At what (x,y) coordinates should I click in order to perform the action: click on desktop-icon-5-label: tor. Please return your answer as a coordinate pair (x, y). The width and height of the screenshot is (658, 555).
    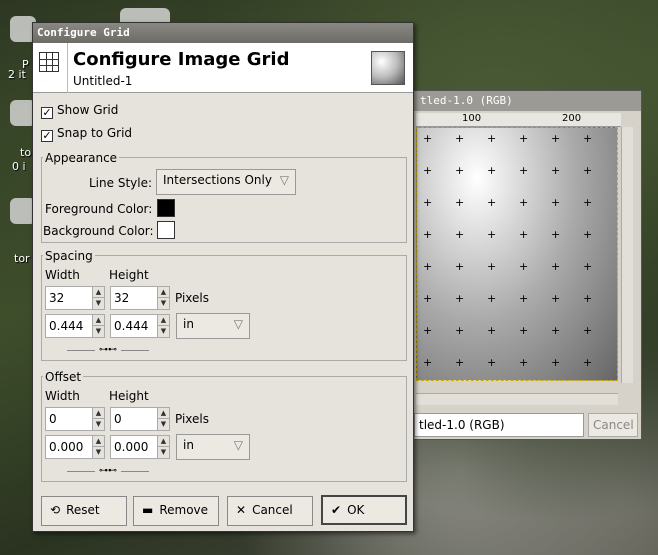
    Looking at the image, I should click on (22, 258).